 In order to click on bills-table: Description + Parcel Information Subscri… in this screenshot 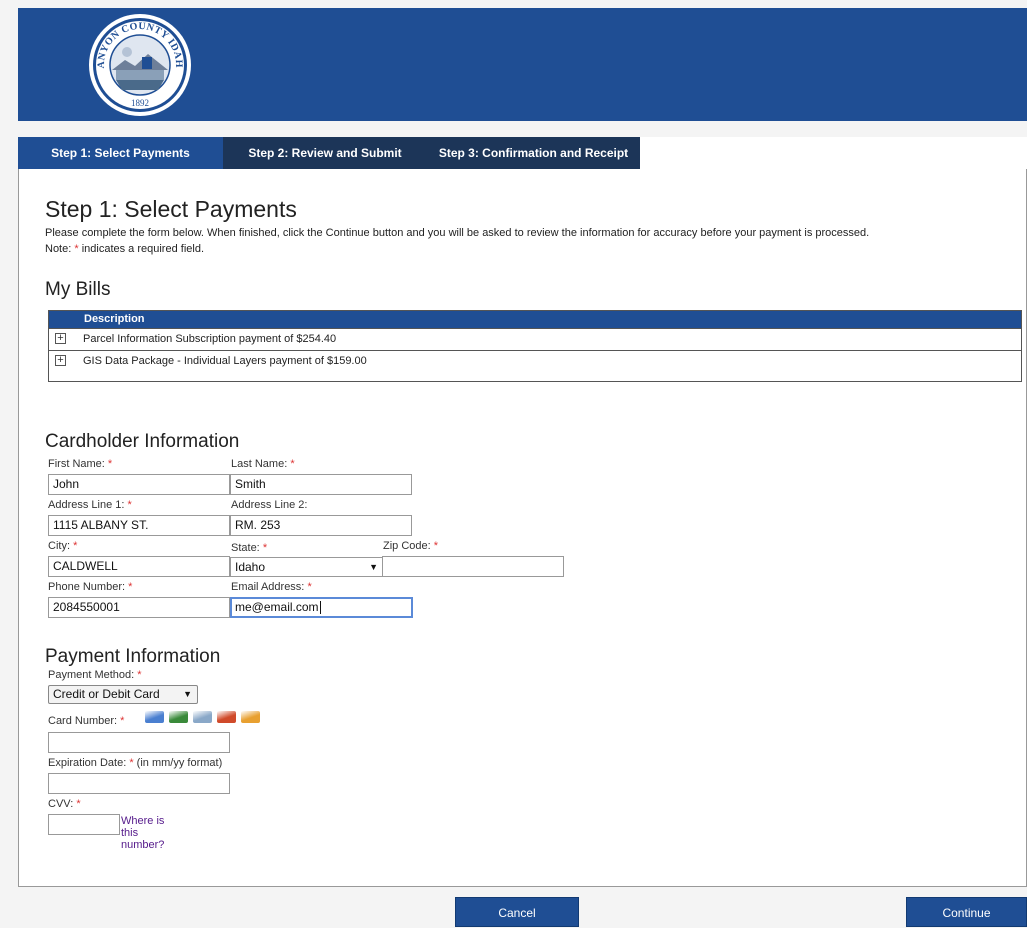, I will do `click(535, 346)`.